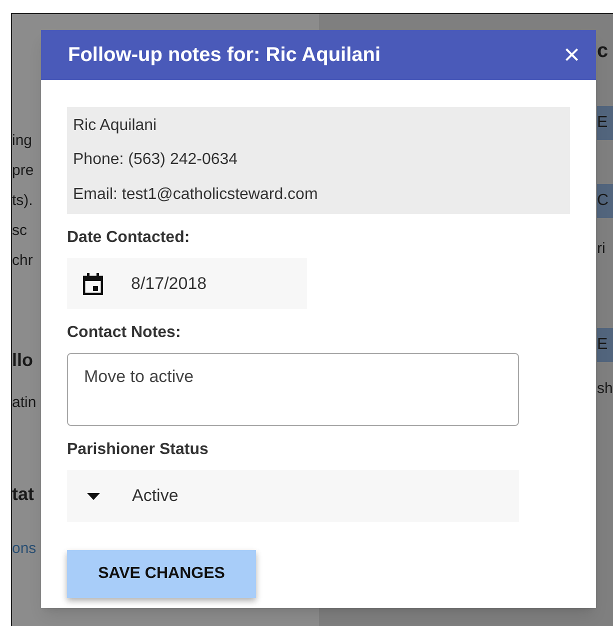  I want to click on heading-text: c, so click(603, 51).